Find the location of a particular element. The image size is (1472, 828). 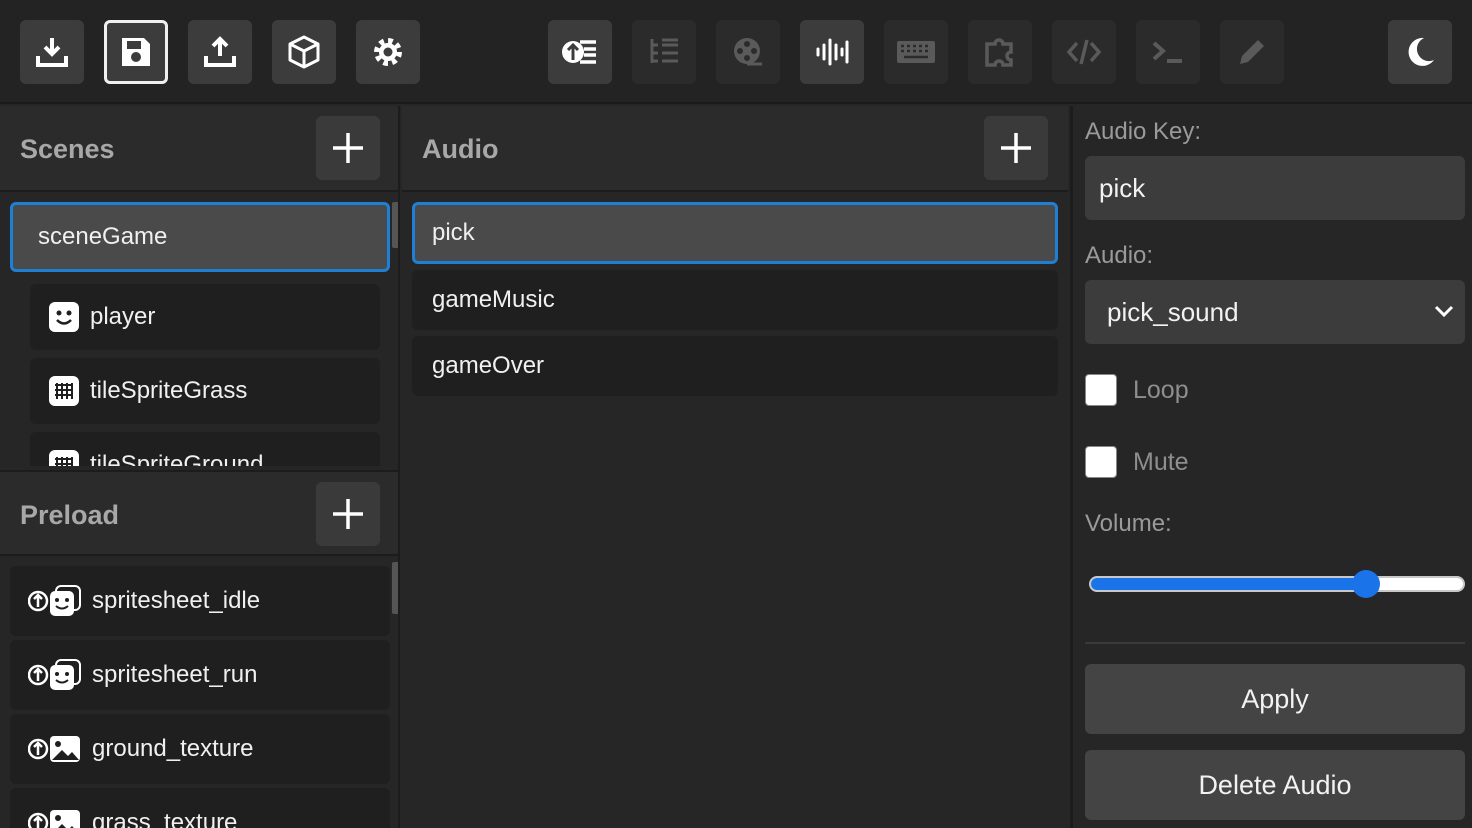

audio-waveform-icon is located at coordinates (832, 52).